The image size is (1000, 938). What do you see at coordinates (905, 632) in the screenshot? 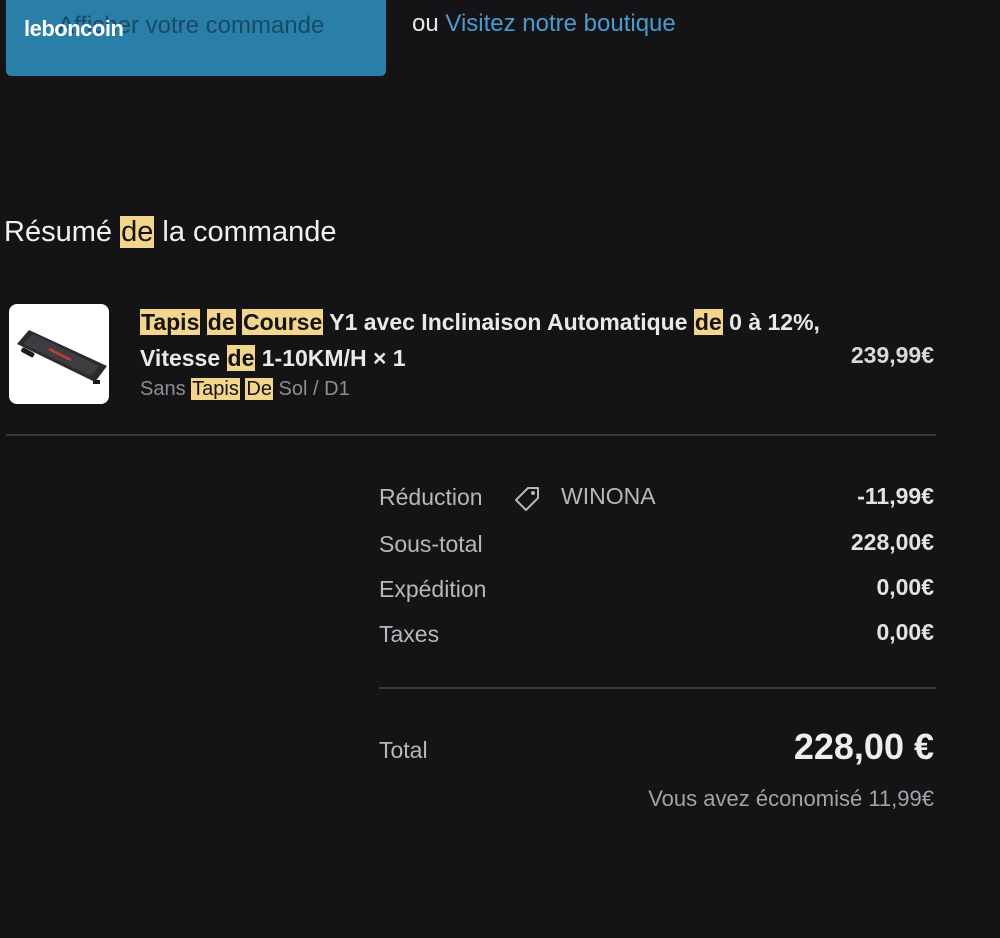
I see `taxes-value: 0,00€` at bounding box center [905, 632].